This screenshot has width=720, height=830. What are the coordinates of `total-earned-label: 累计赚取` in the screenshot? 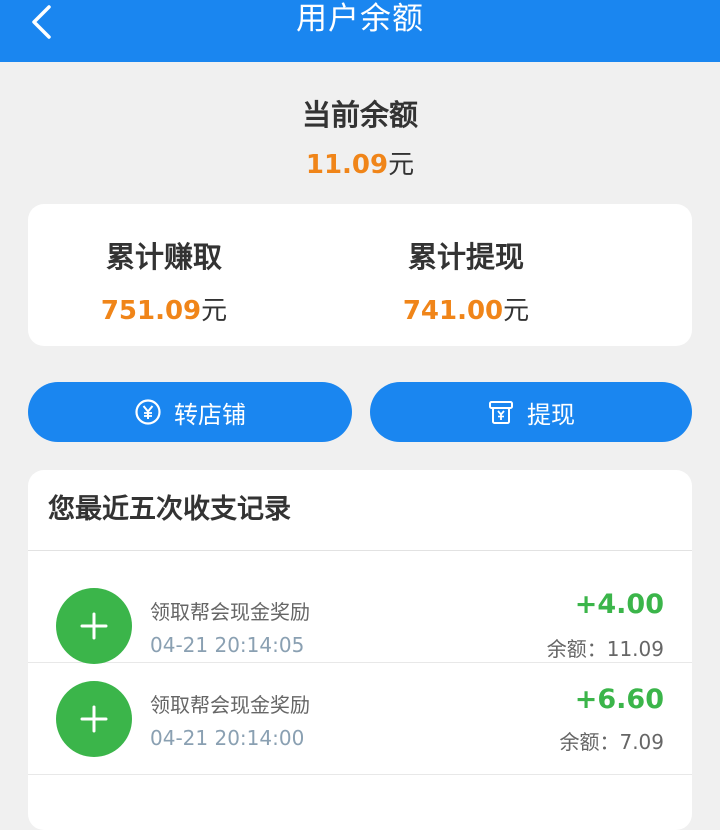 It's located at (163, 257).